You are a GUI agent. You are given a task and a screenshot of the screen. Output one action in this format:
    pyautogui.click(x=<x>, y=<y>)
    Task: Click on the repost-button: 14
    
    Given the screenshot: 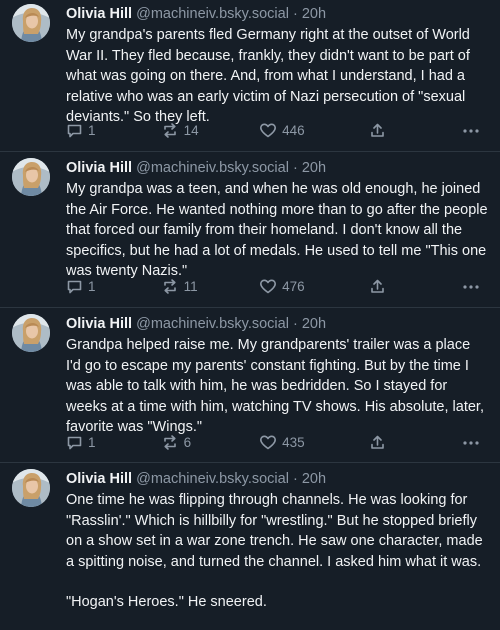 What is the action you would take?
    pyautogui.click(x=210, y=130)
    